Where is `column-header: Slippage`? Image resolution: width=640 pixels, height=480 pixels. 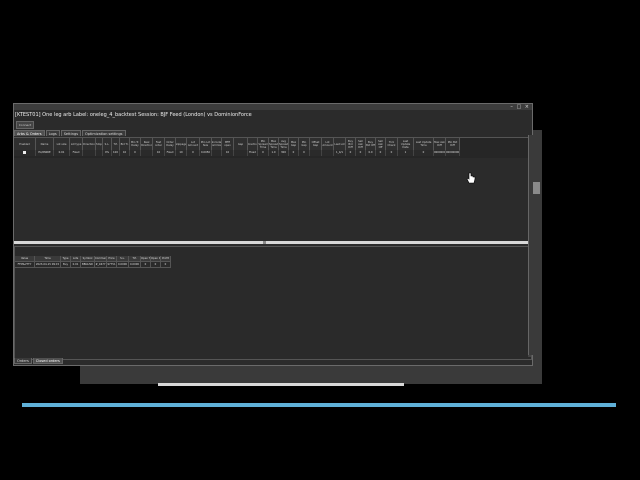 column-header: Slippage is located at coordinates (181, 144).